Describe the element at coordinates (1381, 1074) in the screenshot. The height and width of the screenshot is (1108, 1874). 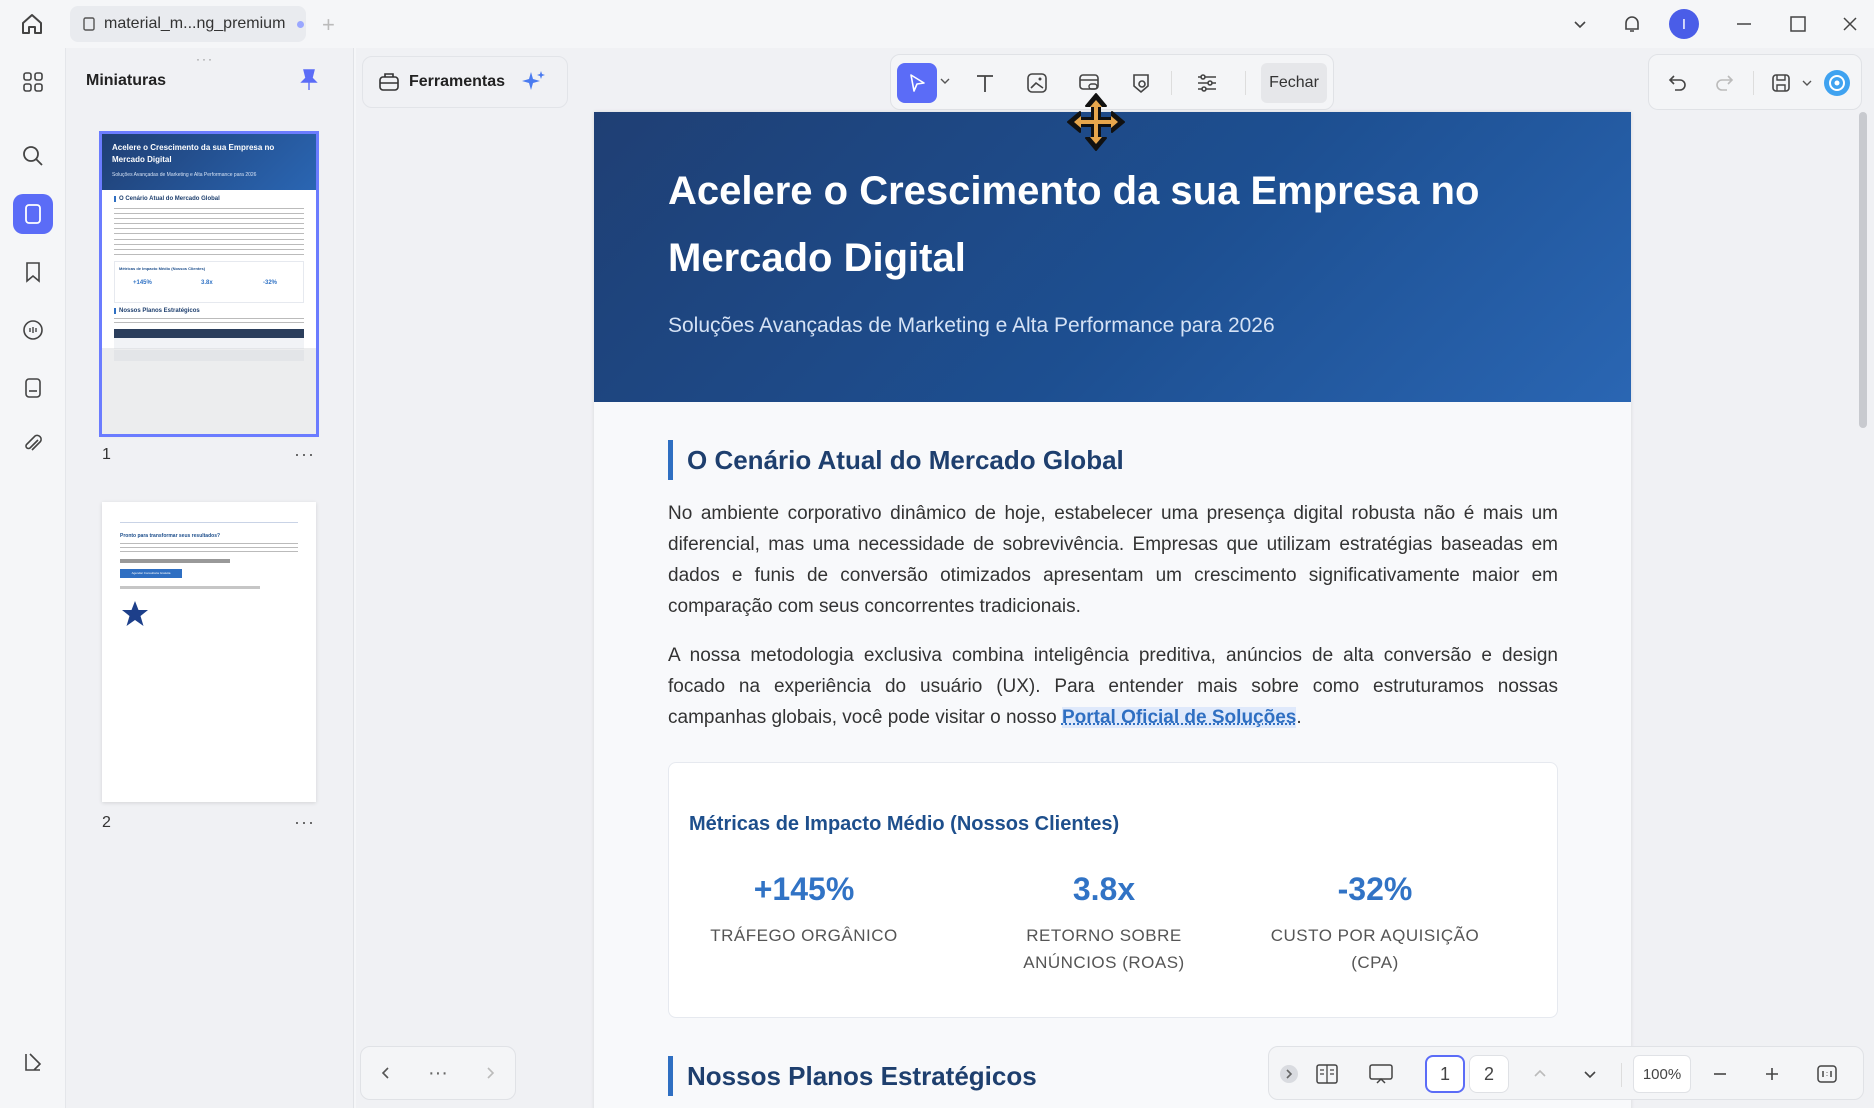
I see `presentation-icon` at that location.